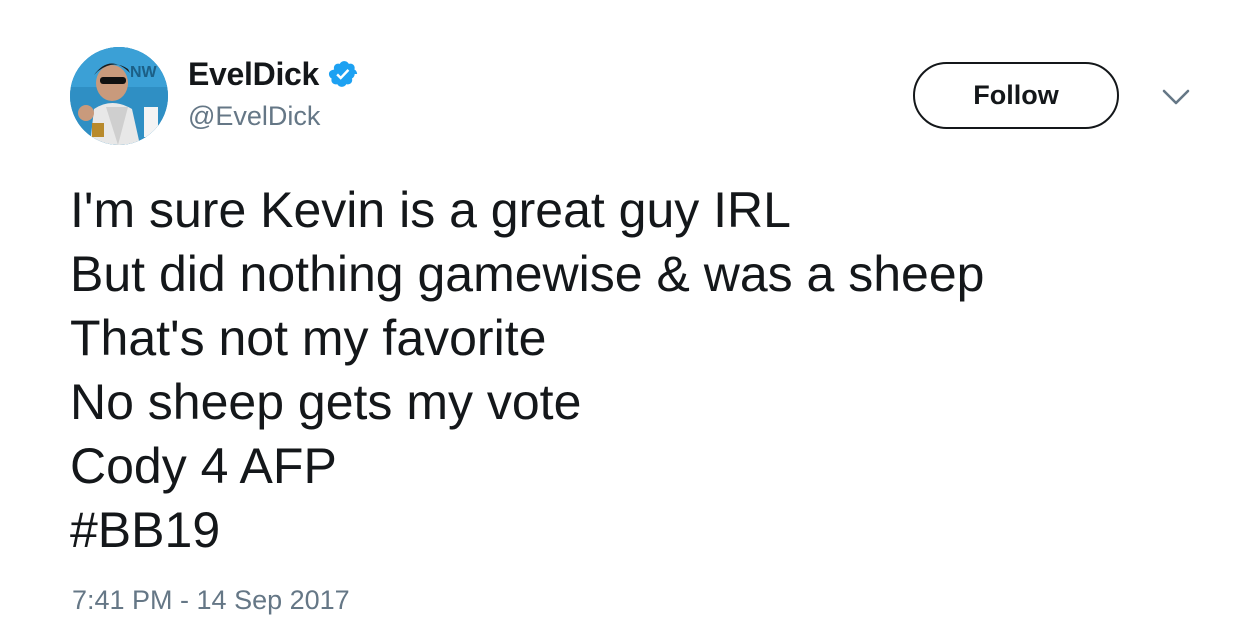 This screenshot has height=636, width=1246. I want to click on tweet-line: No sheep gets my vote, so click(326, 402).